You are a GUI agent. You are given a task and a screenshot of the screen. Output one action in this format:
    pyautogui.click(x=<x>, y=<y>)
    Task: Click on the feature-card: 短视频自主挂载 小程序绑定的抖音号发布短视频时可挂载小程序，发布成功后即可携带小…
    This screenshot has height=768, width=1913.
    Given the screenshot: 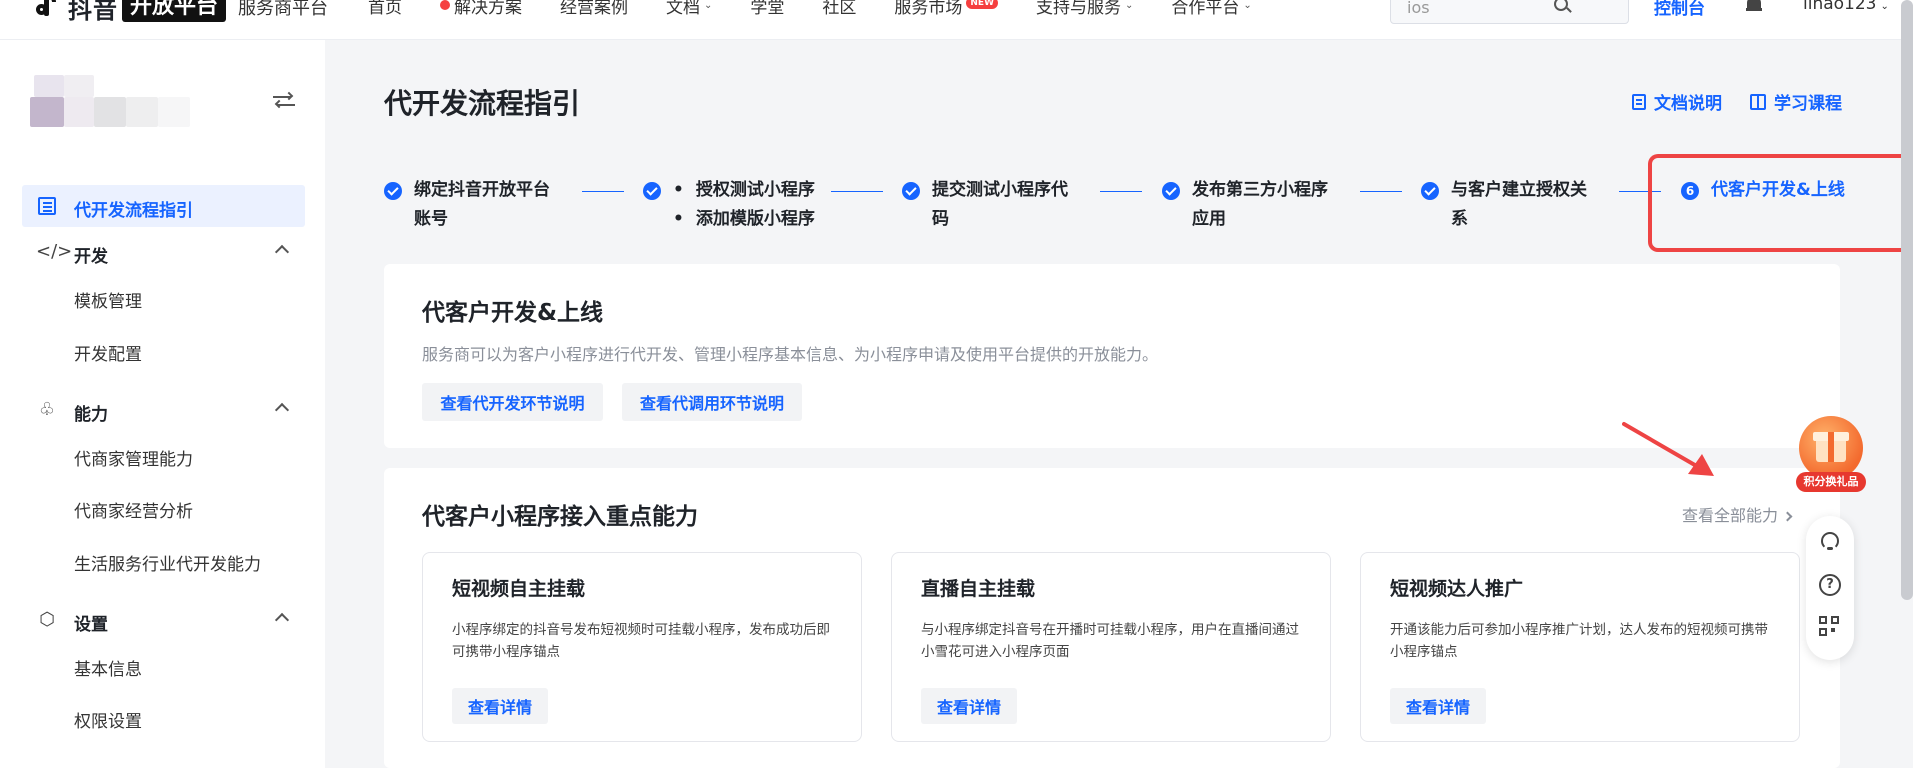 What is the action you would take?
    pyautogui.click(x=642, y=647)
    